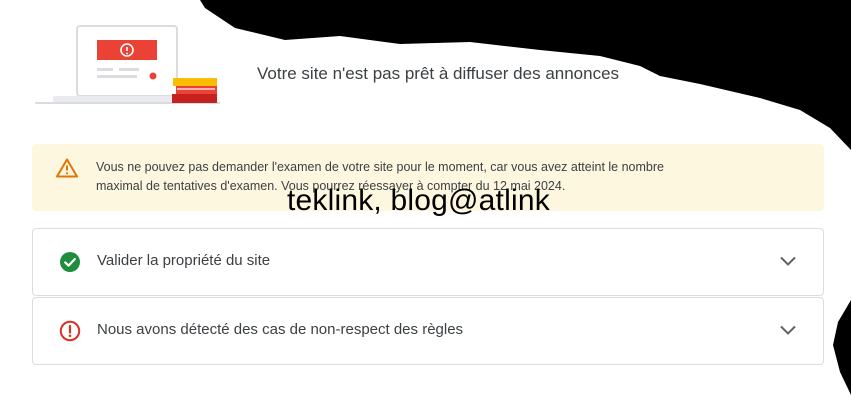  Describe the element at coordinates (418, 200) in the screenshot. I see `watermark-text: teklink, blog@atlink` at that location.